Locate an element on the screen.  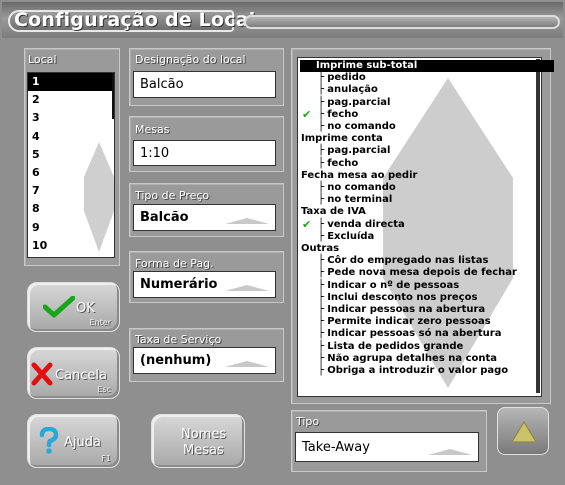
designacao-input: Balcão is located at coordinates (204, 84).